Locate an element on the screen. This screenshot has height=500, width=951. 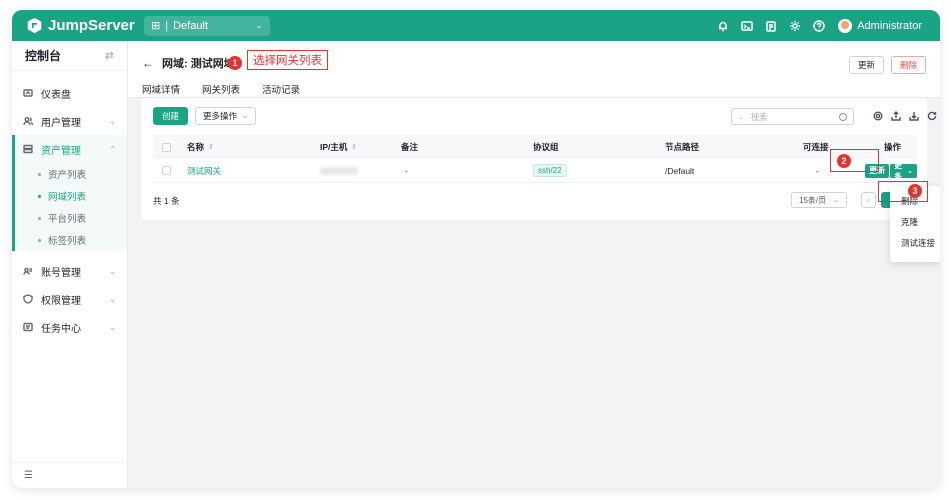
sidebar-item-tasks: 任务中心 ⌄ is located at coordinates (69, 327).